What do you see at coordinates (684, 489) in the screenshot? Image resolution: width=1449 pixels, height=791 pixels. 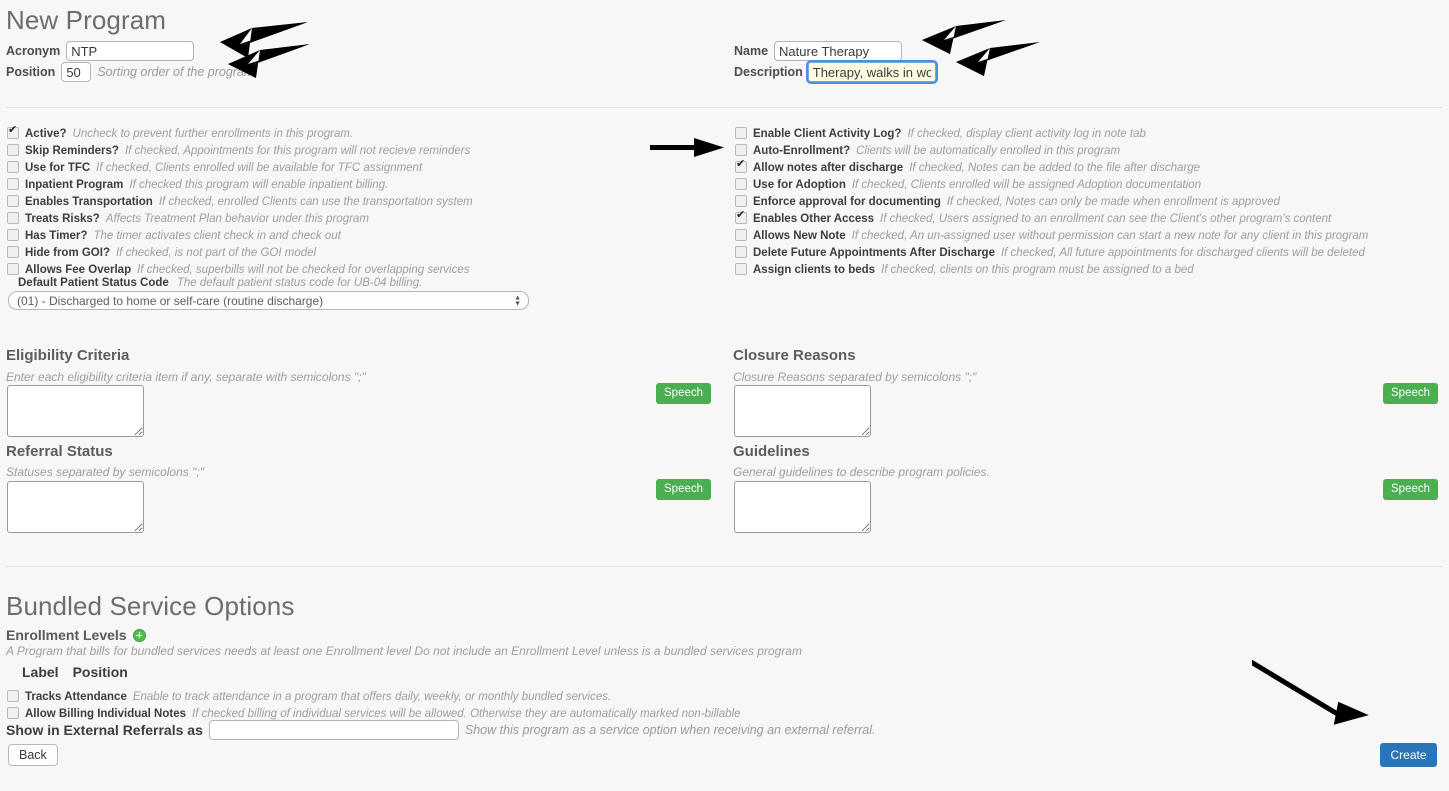 I see `referral-status-speech-button: Speech` at bounding box center [684, 489].